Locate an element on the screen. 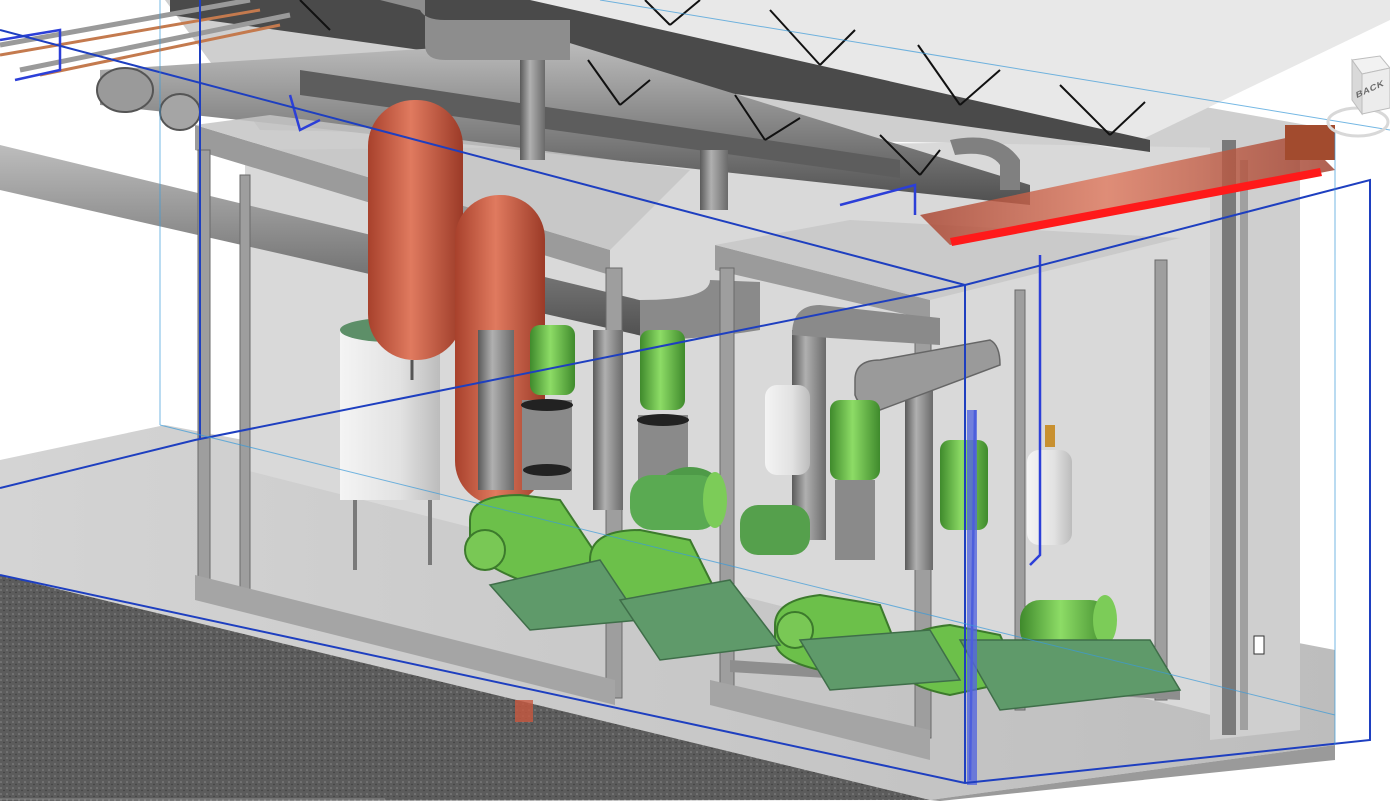 The image size is (1390, 801). view-cube is located at coordinates (1354, 97).